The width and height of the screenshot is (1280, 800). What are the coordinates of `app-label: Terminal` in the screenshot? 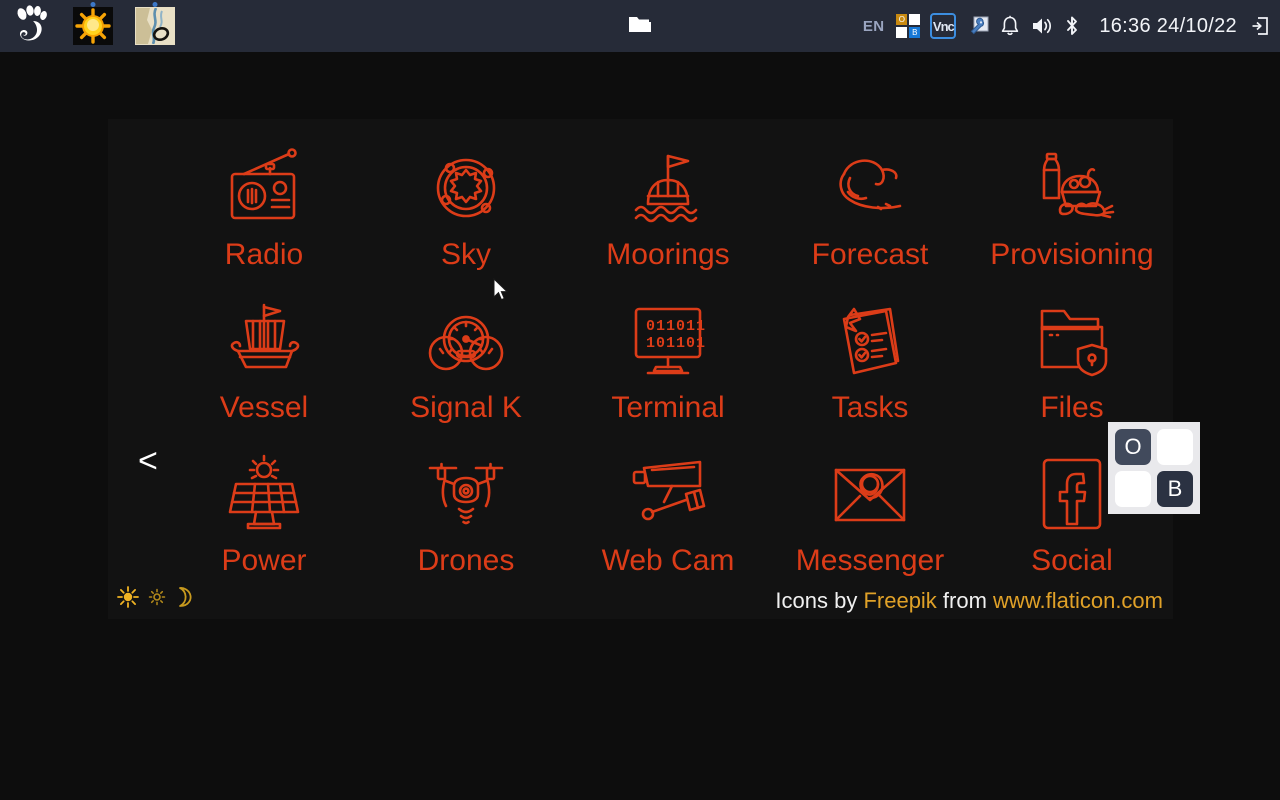 It's located at (668, 407).